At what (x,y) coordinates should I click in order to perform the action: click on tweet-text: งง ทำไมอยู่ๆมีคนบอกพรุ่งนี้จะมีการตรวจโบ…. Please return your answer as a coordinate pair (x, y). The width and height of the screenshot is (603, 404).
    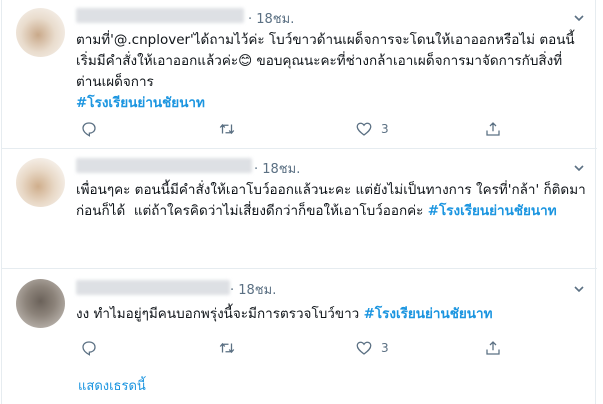
    Looking at the image, I should click on (331, 314).